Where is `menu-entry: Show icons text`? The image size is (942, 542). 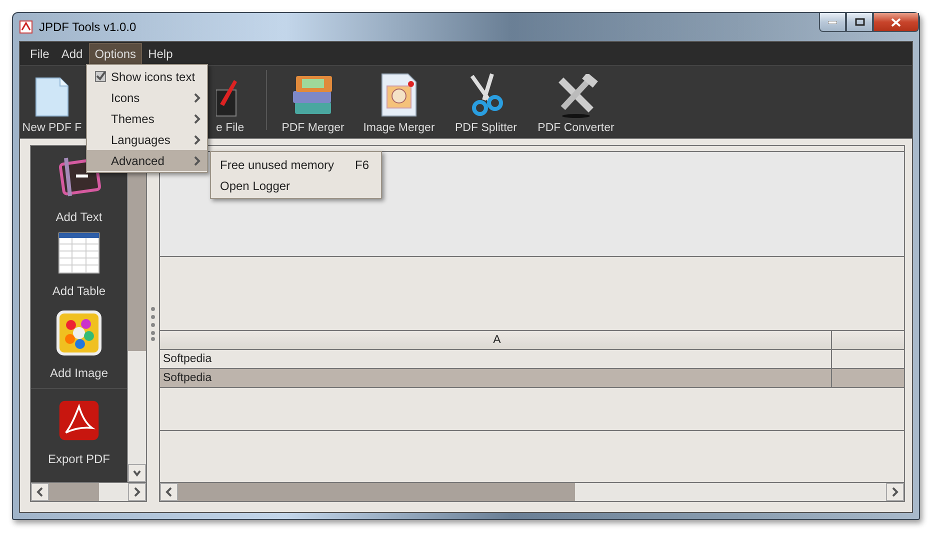
menu-entry: Show icons text is located at coordinates (156, 77).